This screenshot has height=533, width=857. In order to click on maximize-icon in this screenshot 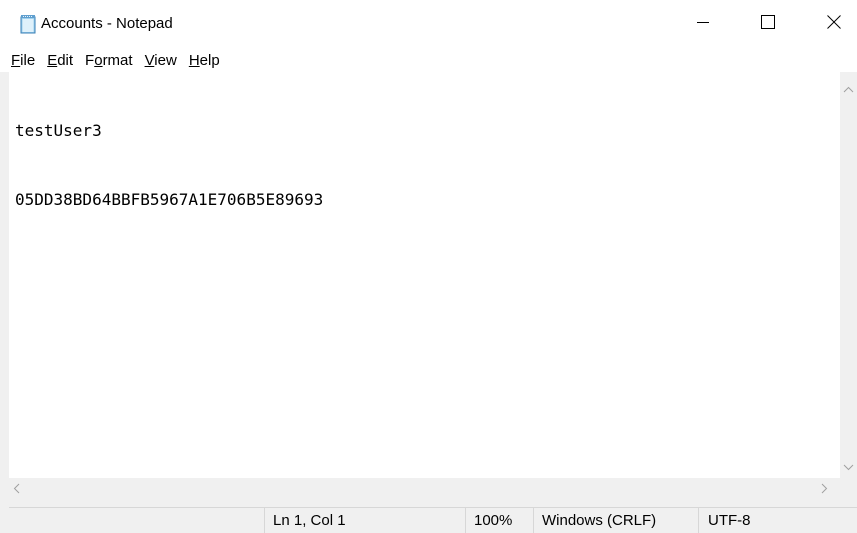, I will do `click(768, 24)`.